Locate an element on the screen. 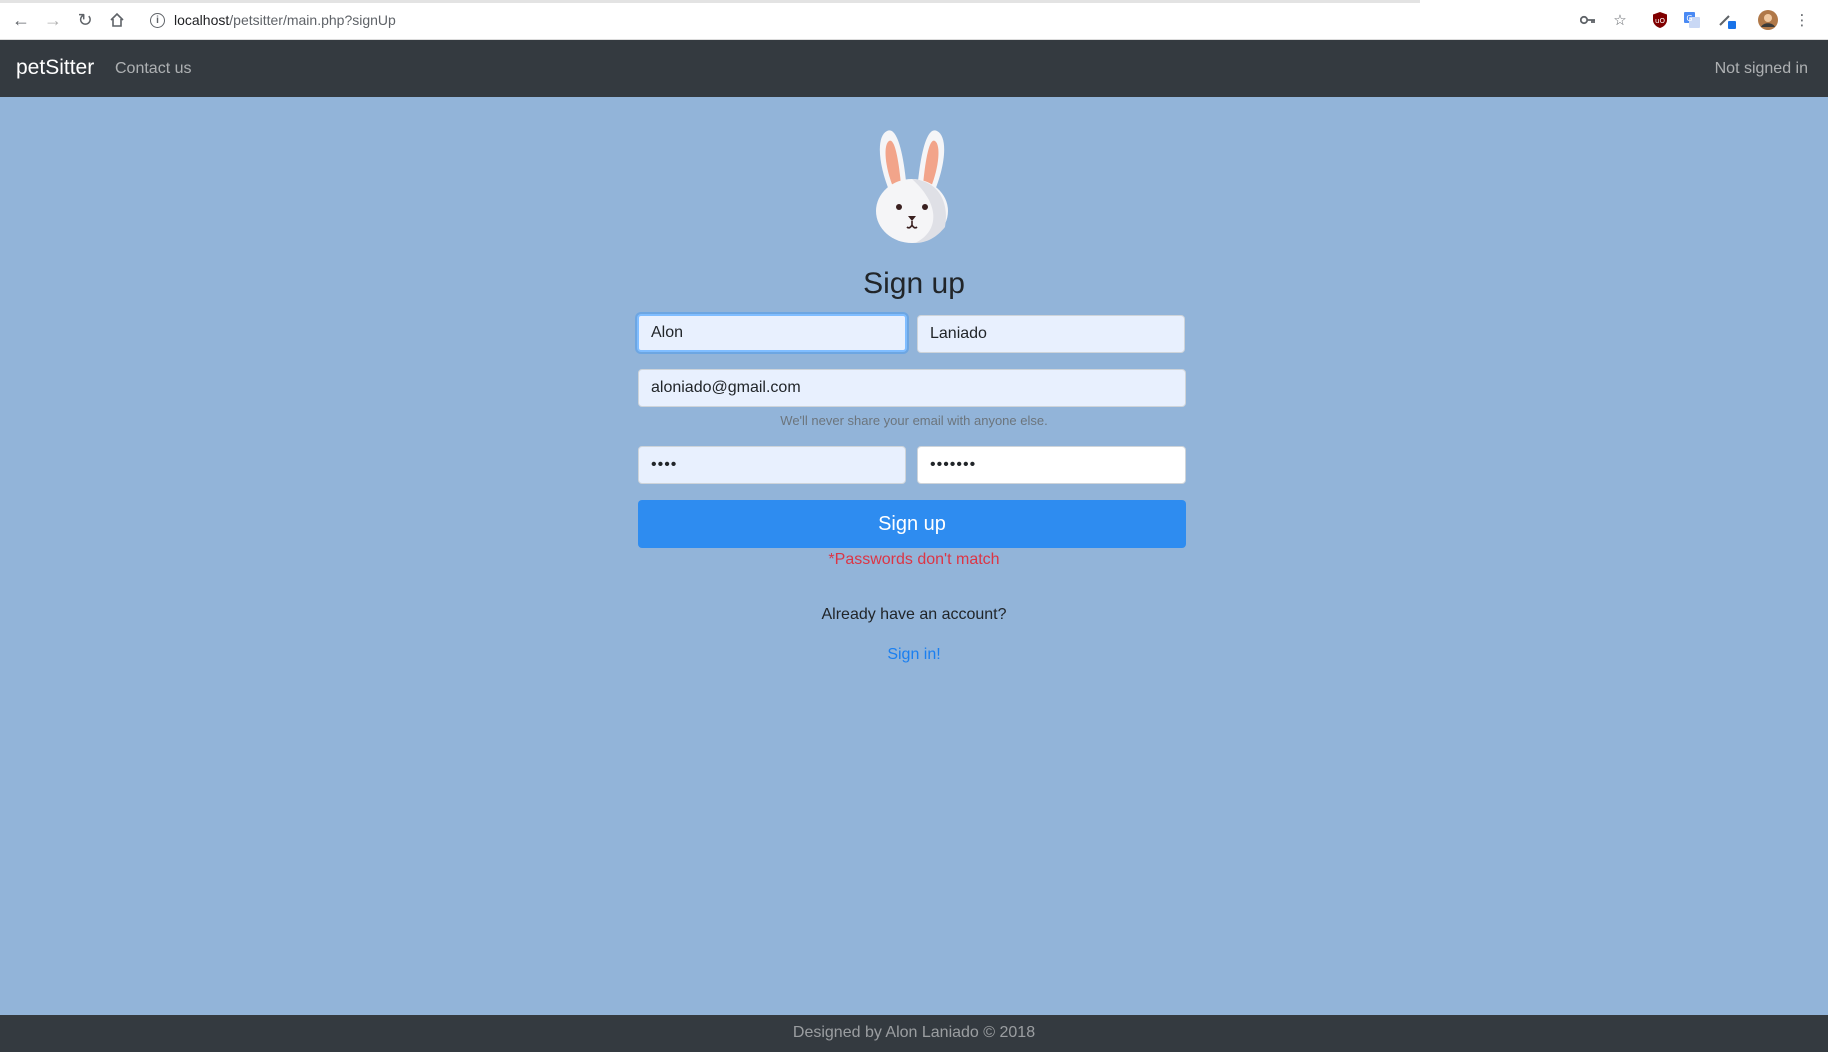  site-info-icon: i is located at coordinates (157, 20).